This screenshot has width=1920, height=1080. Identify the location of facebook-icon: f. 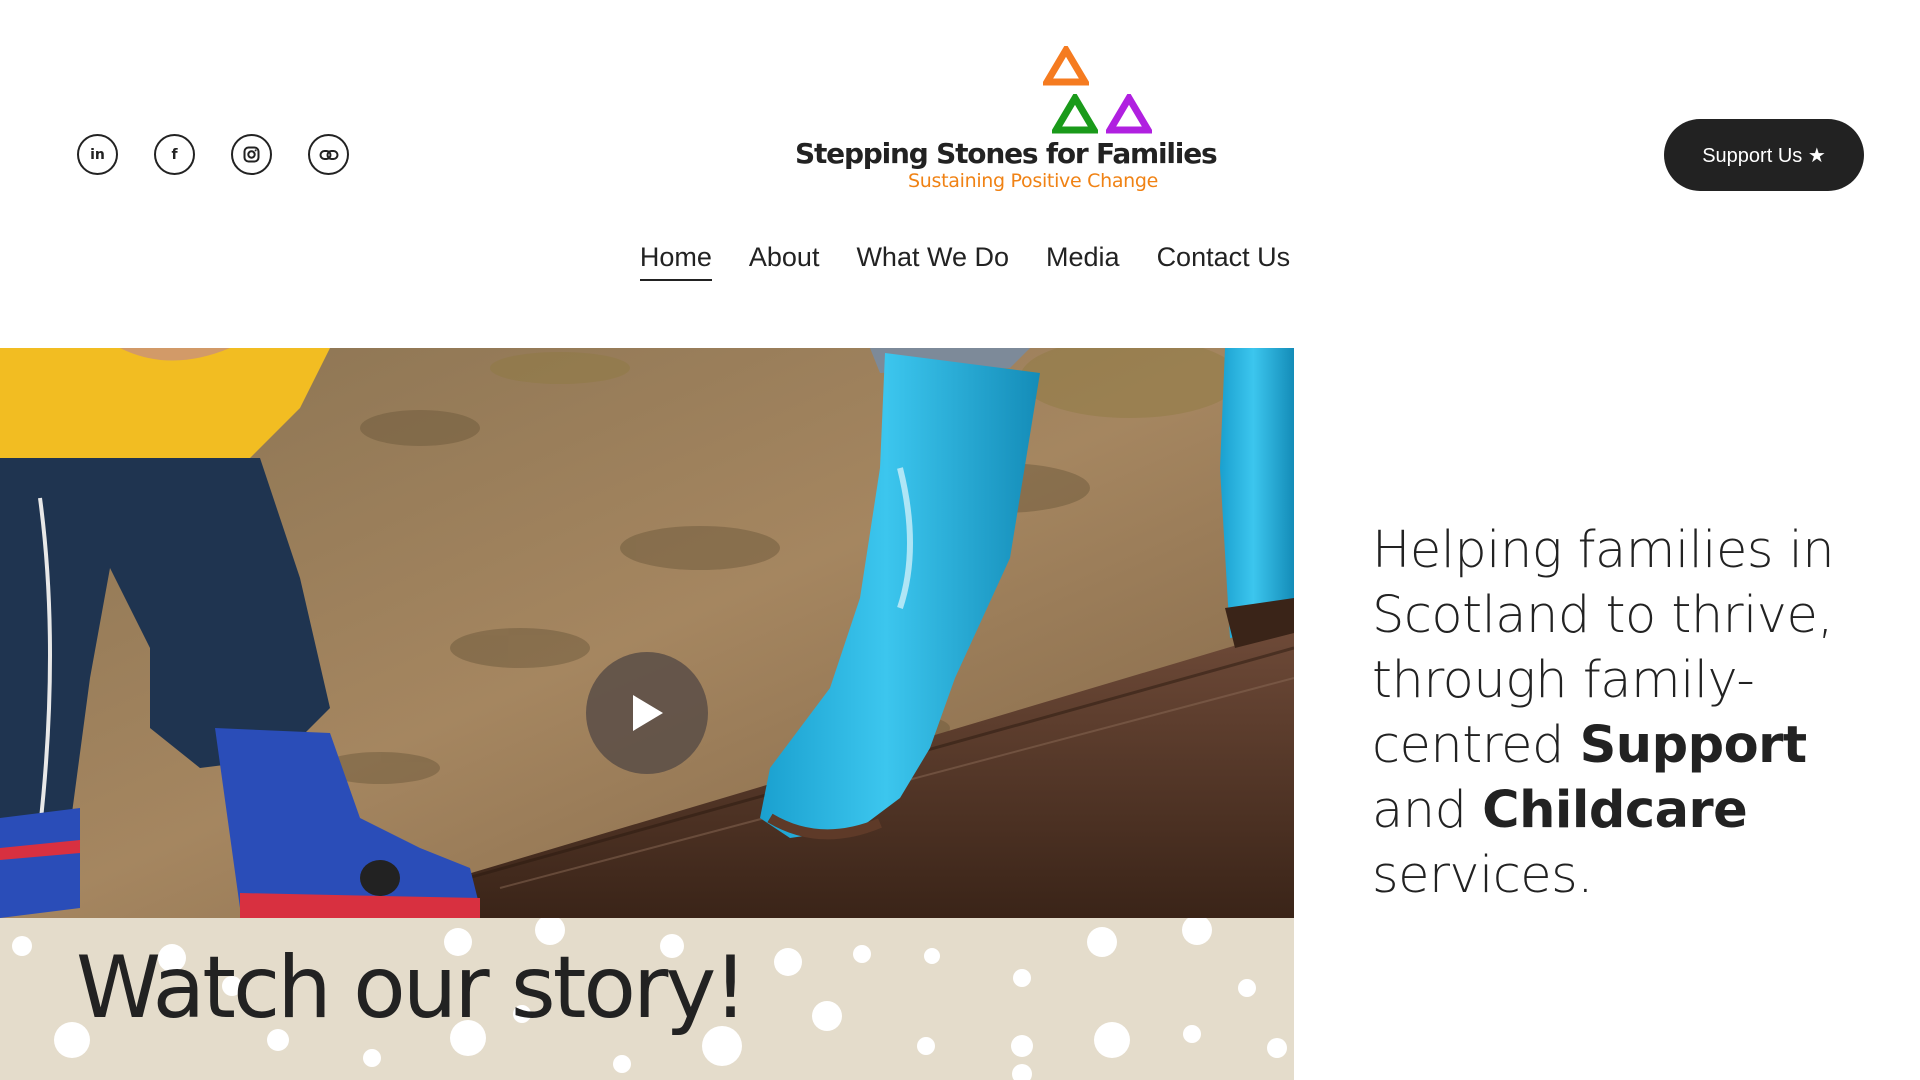
(174, 154).